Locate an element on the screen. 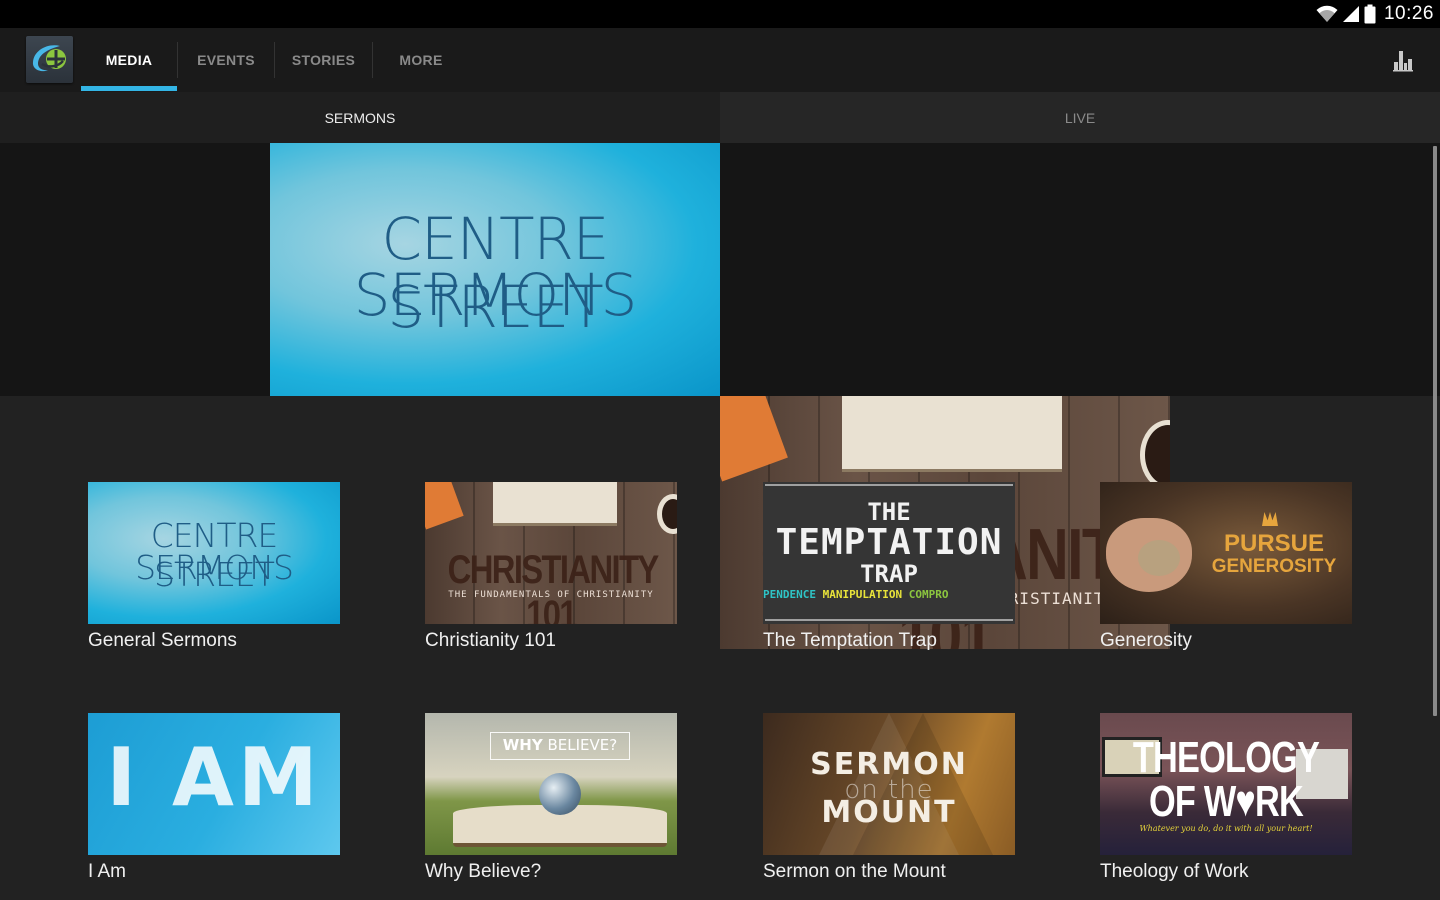  series-title: Why Believe? is located at coordinates (483, 871).